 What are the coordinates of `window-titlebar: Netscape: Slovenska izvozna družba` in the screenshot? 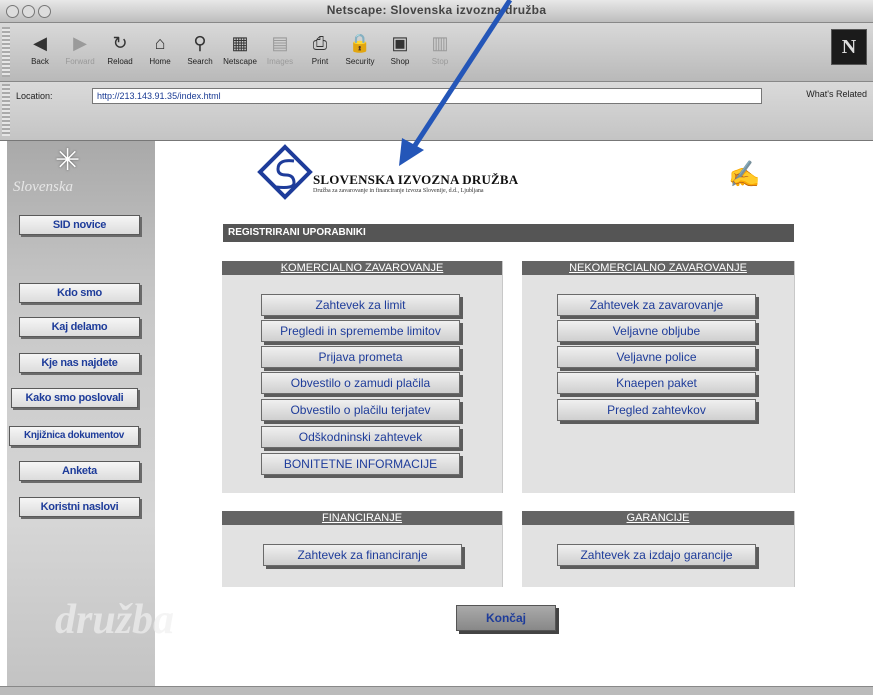 It's located at (436, 11).